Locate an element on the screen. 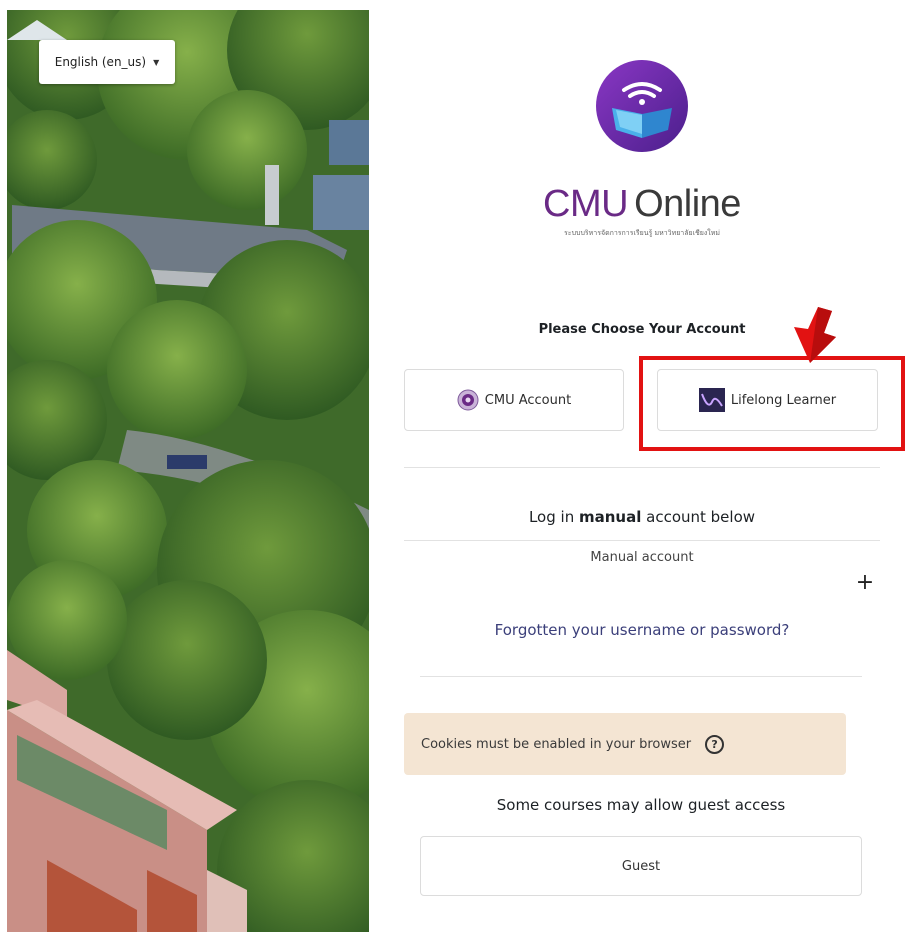 The height and width of the screenshot is (932, 907). red-arrow-icon is located at coordinates (815, 335).